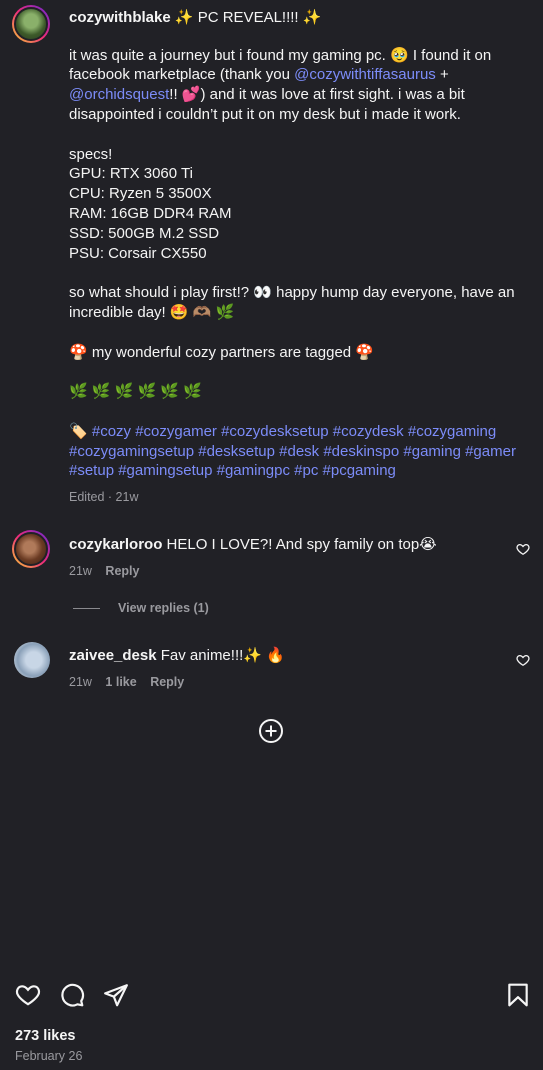 This screenshot has height=1070, width=543. Describe the element at coordinates (49, 1056) in the screenshot. I see `post-date: February 26` at that location.